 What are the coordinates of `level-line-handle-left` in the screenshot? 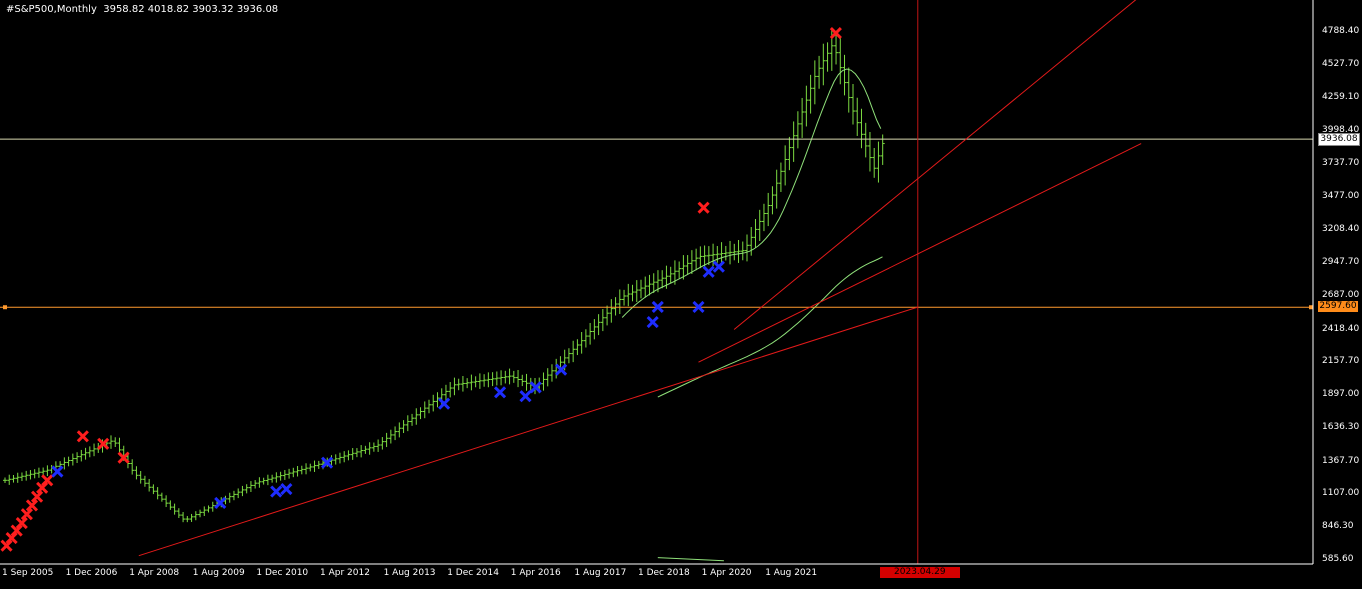 It's located at (5, 307).